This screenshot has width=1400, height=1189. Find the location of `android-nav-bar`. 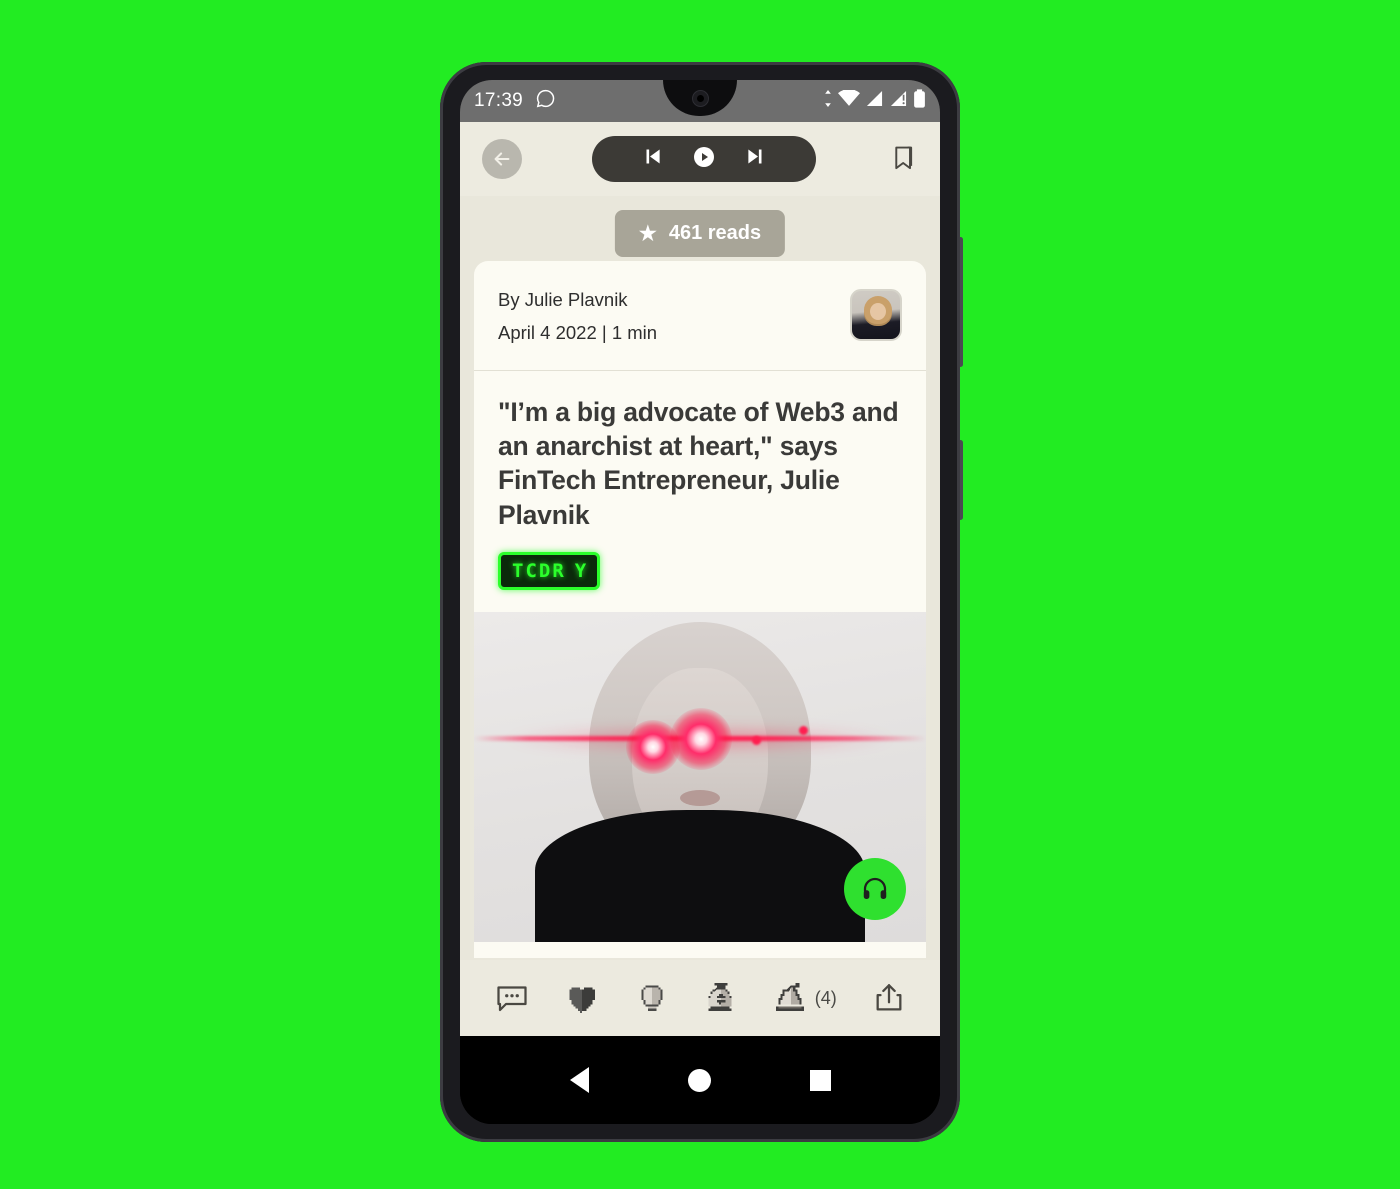

android-nav-bar is located at coordinates (700, 1080).